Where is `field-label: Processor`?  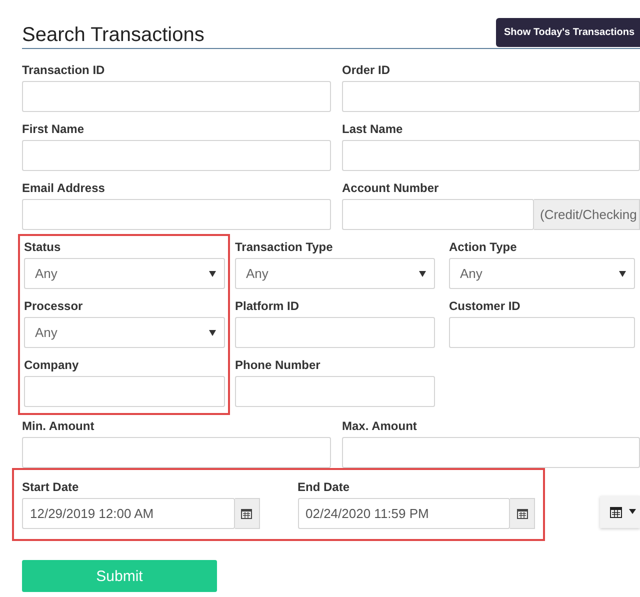 field-label: Processor is located at coordinates (54, 307).